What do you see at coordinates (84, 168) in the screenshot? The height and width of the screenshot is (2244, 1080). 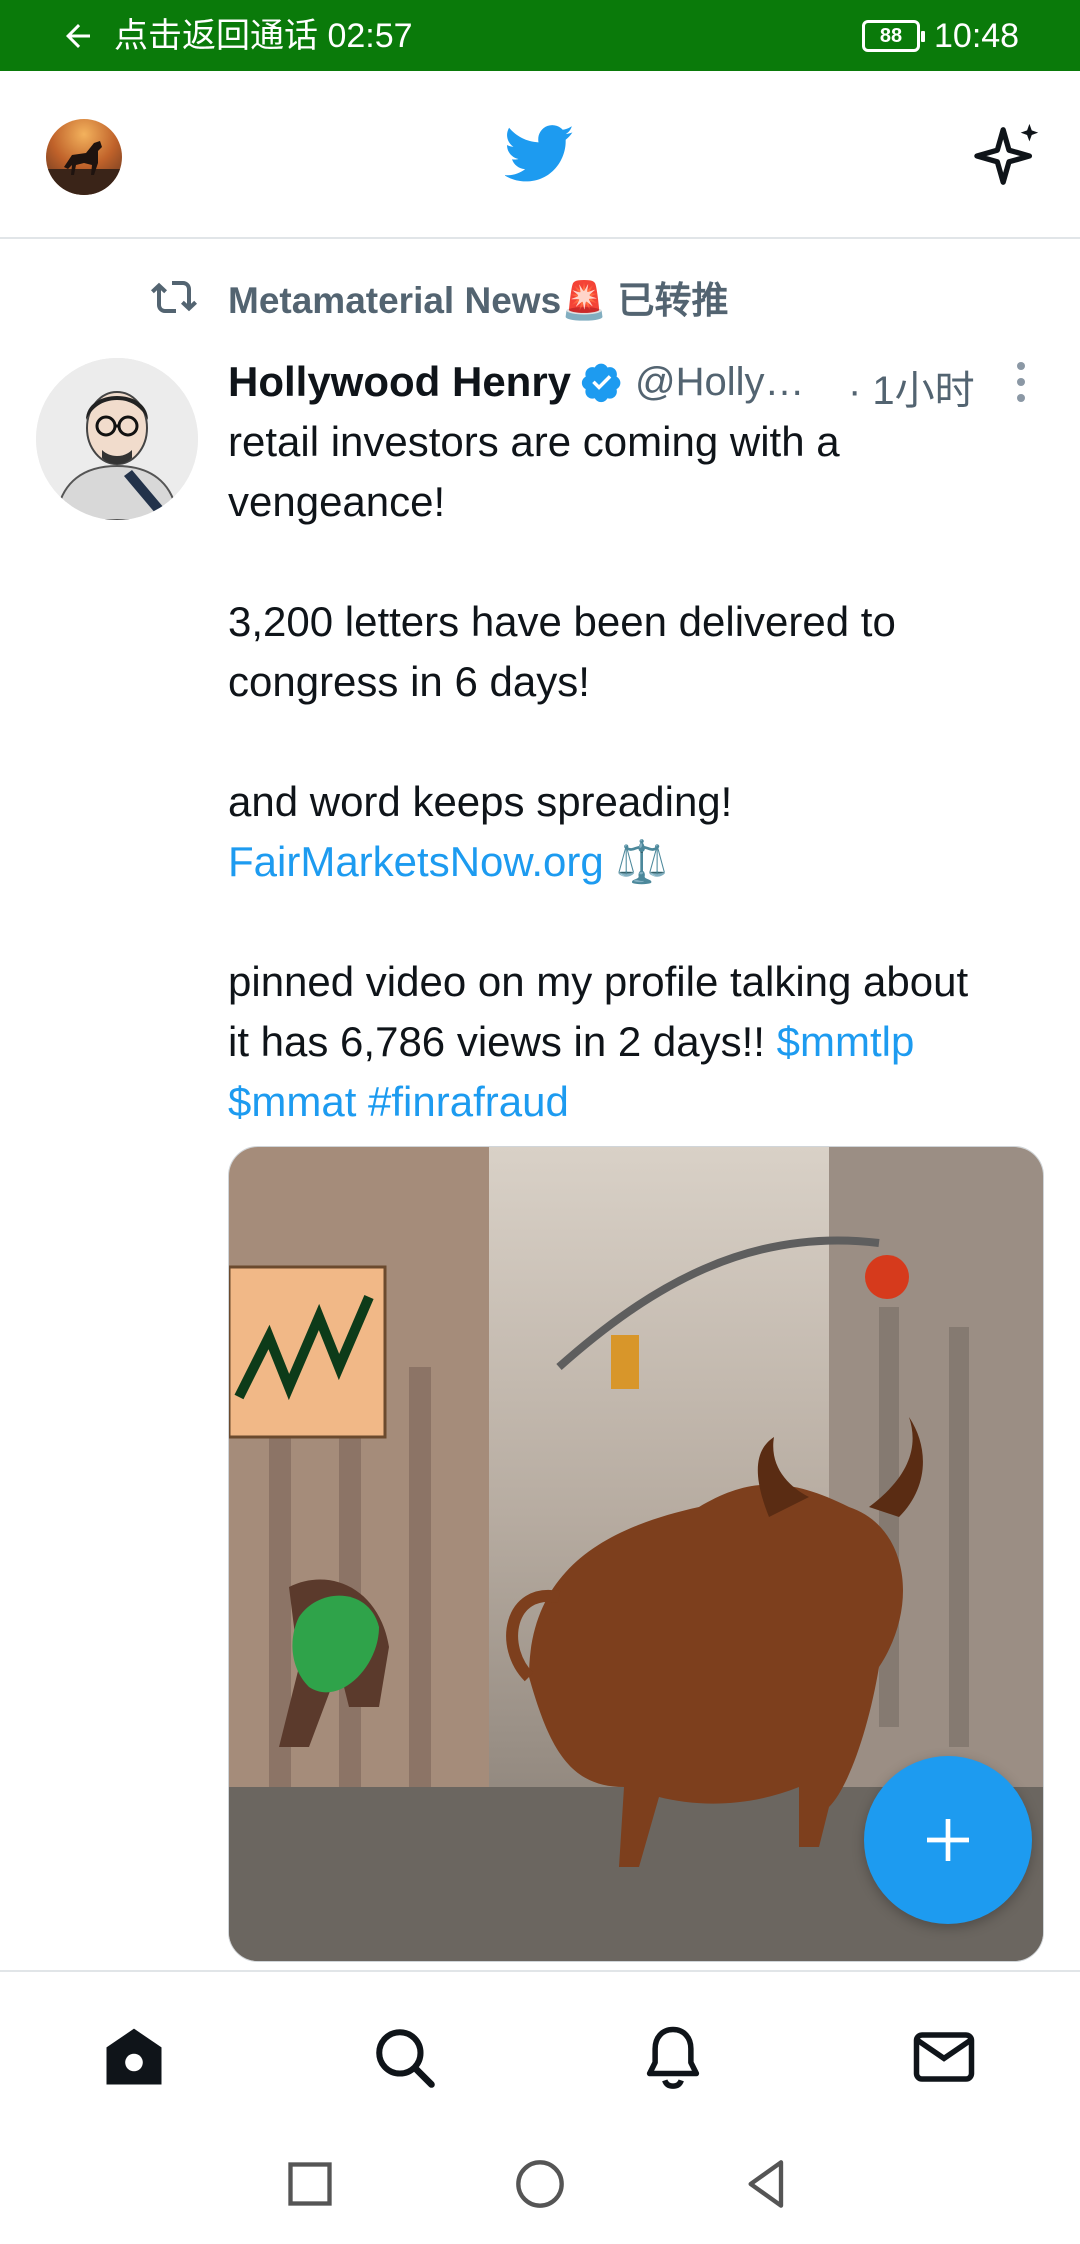 I see `horse-avatar-icon` at bounding box center [84, 168].